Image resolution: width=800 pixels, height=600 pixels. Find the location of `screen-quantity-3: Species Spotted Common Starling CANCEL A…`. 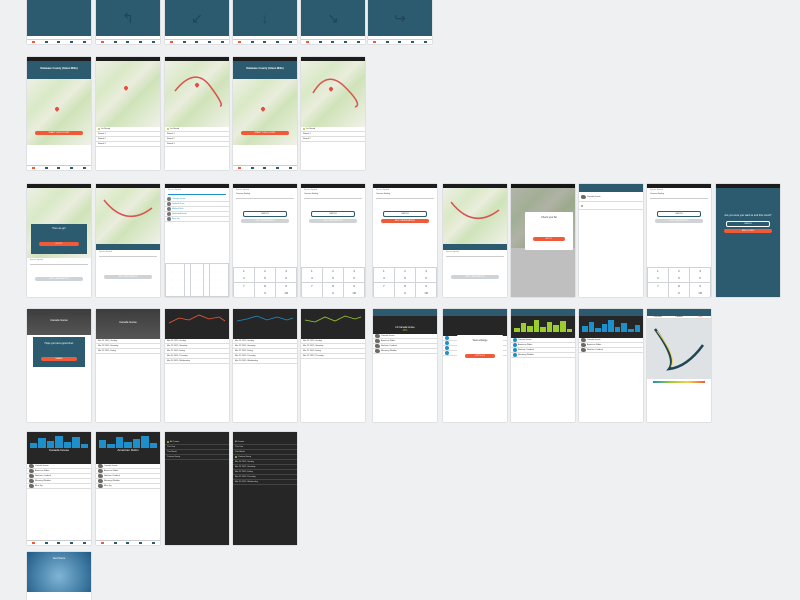

screen-quantity-3: Species Spotted Common Starling CANCEL A… is located at coordinates (405, 240).